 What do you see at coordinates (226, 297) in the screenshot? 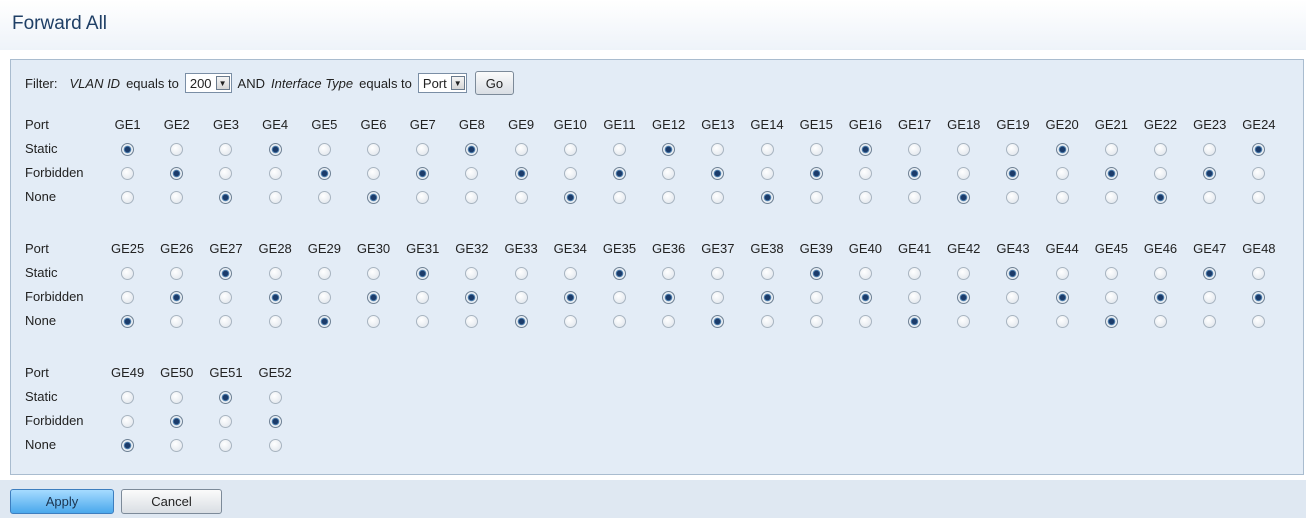
I see `forbidden-radio-ge27` at bounding box center [226, 297].